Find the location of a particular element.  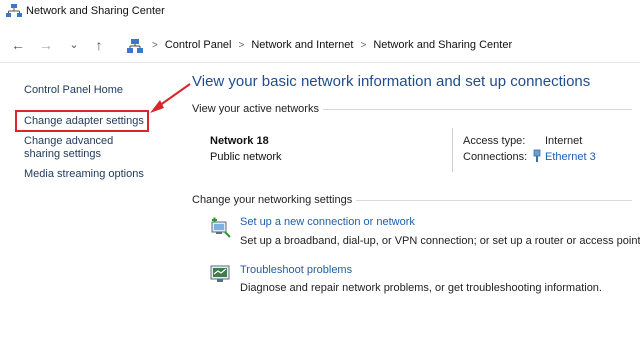

troubleshoot-problems-link: Troubleshoot problems is located at coordinates (296, 270).